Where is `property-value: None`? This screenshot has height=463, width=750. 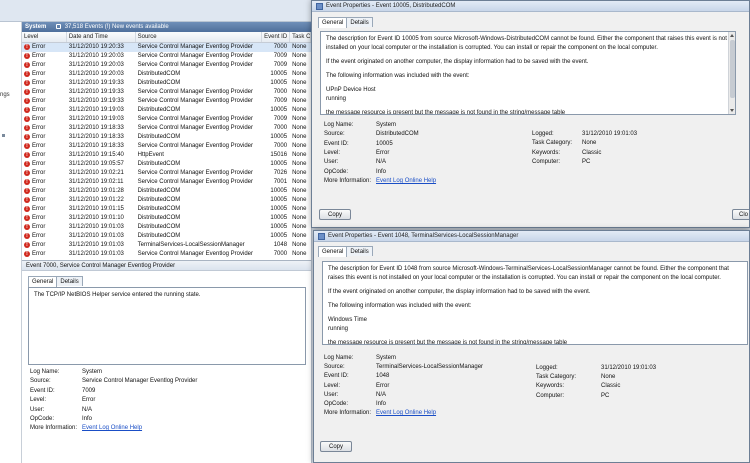
property-value: None is located at coordinates (608, 377).